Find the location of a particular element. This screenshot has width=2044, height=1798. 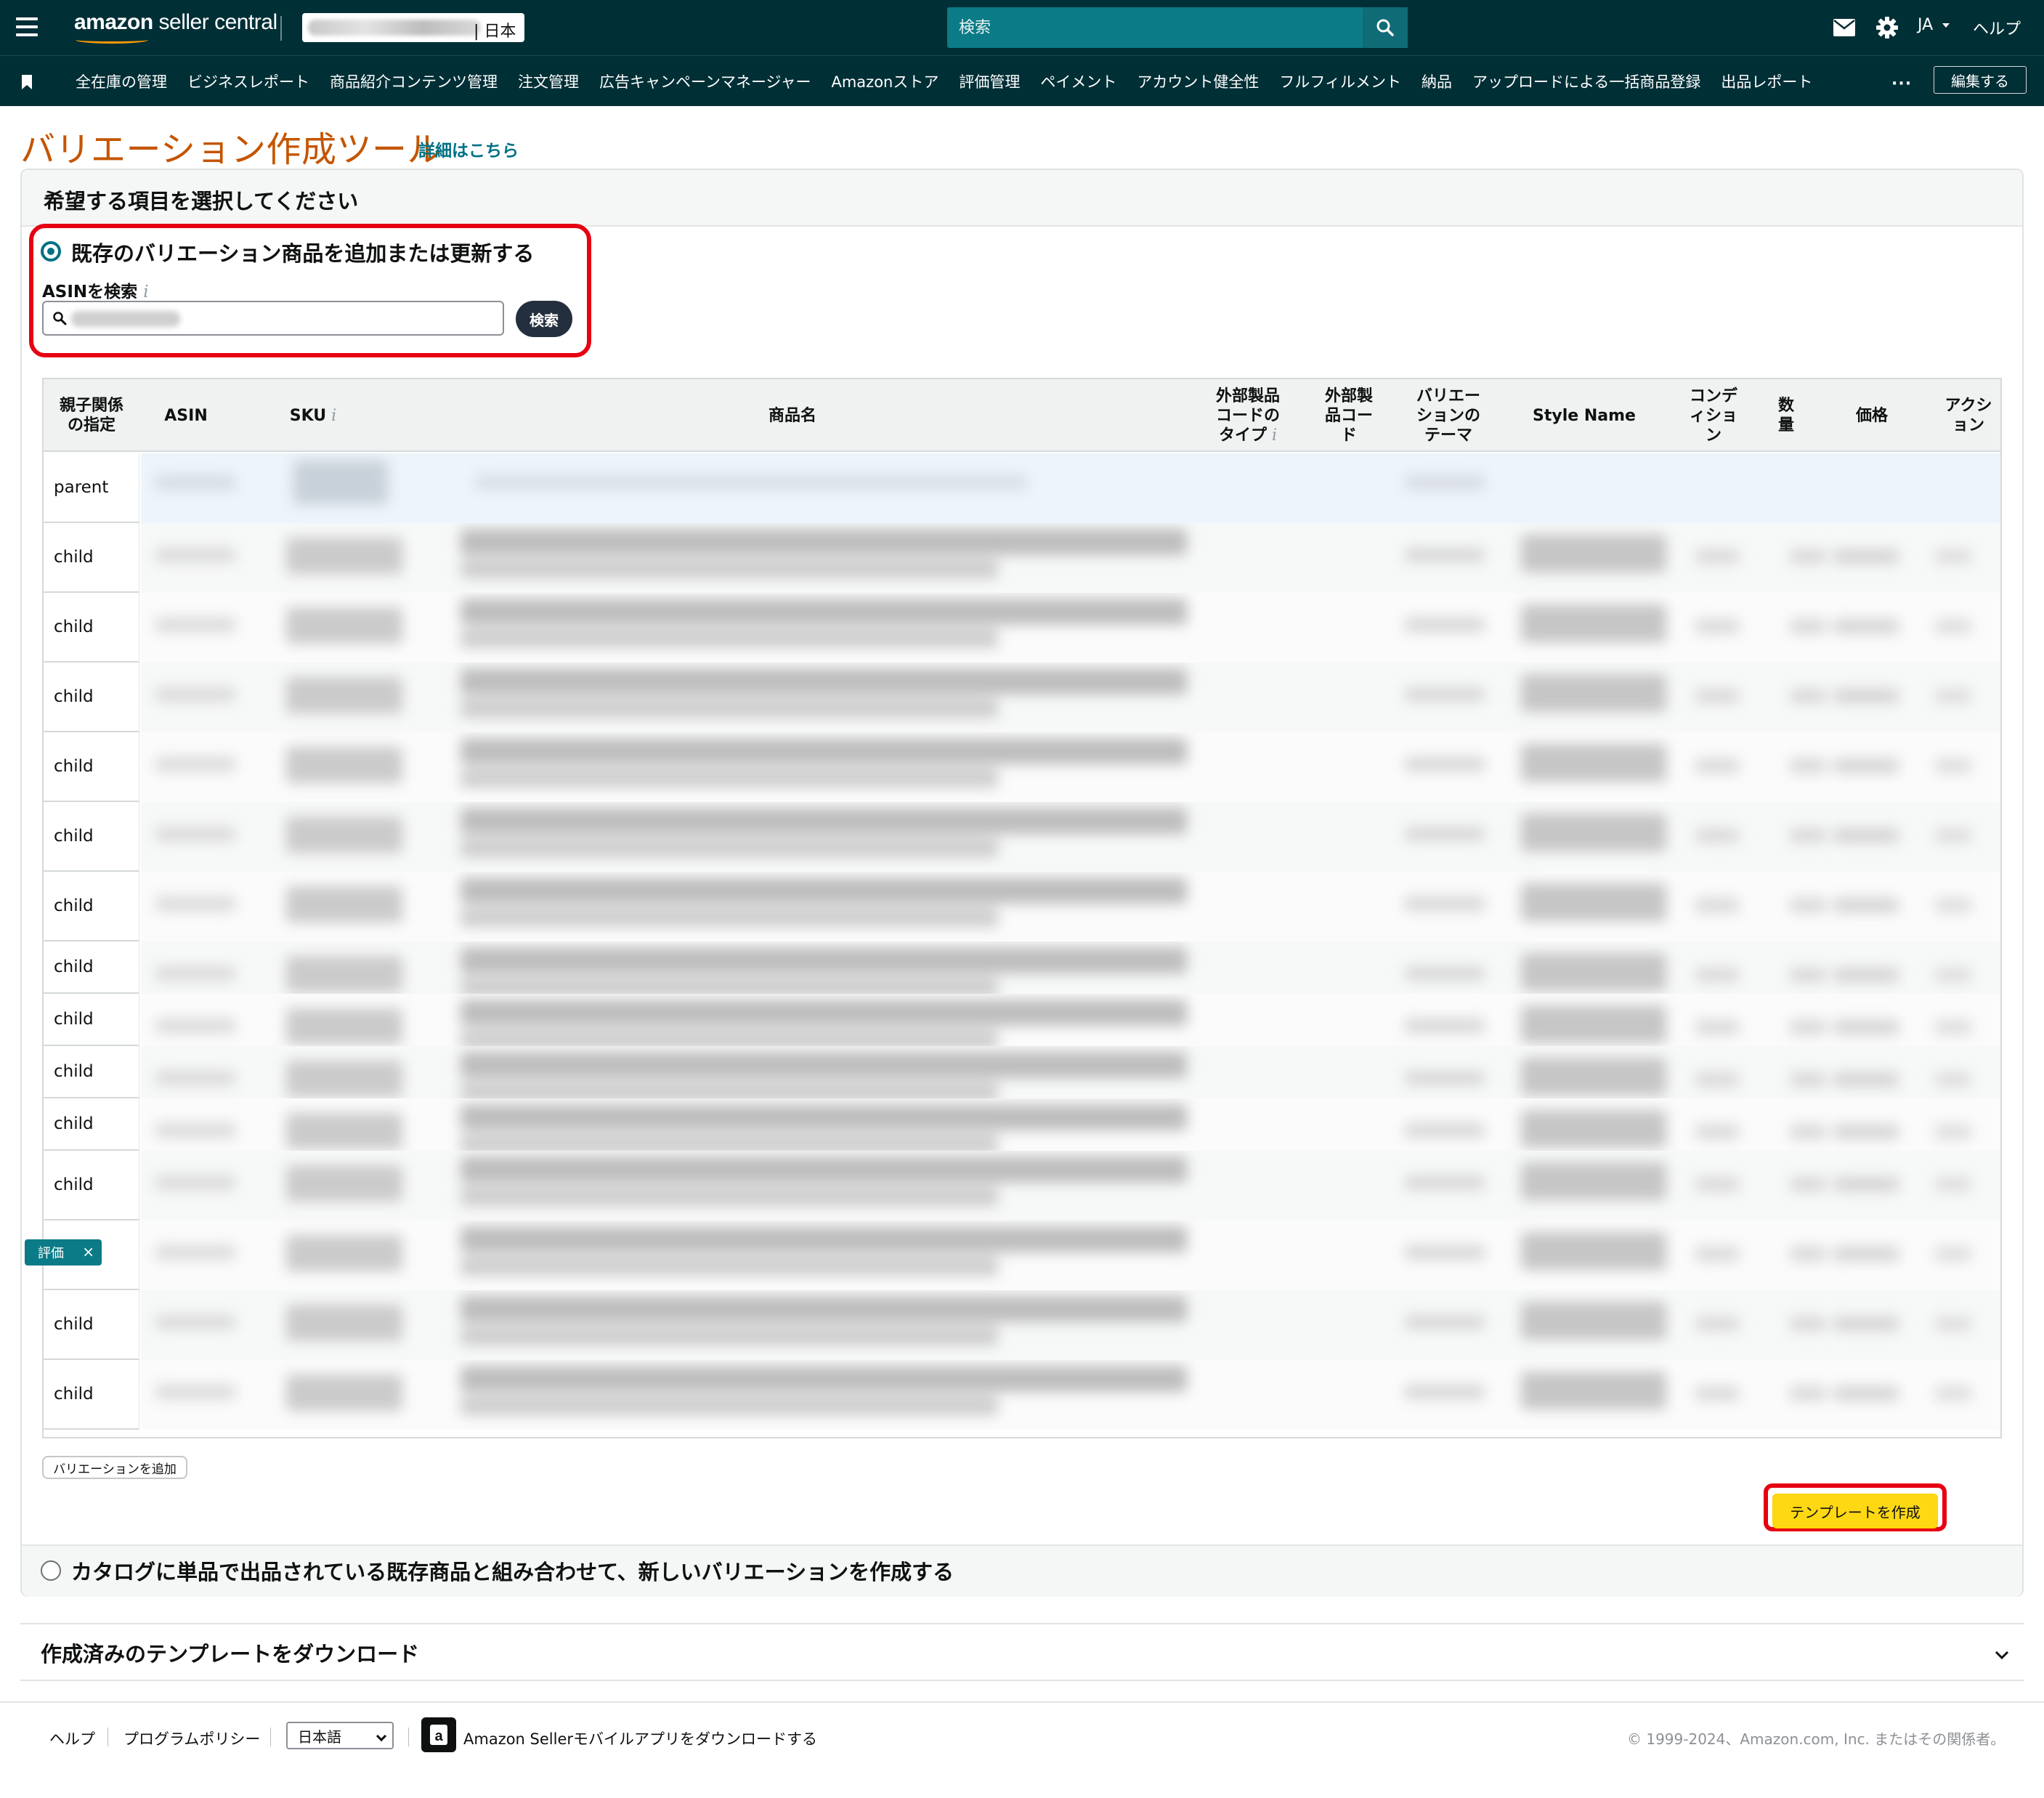

option1-label: 既存のバリエーション商品を追加または更新する is located at coordinates (302, 252).